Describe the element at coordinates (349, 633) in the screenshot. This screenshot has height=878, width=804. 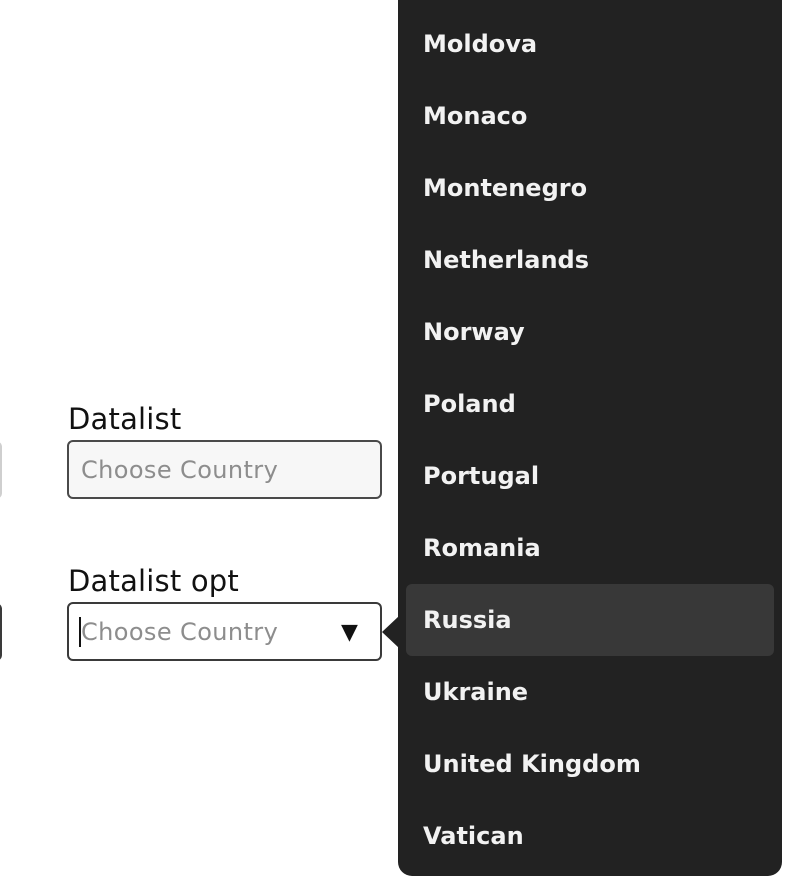
I see `dropdown-arrow-icon: ▼` at that location.